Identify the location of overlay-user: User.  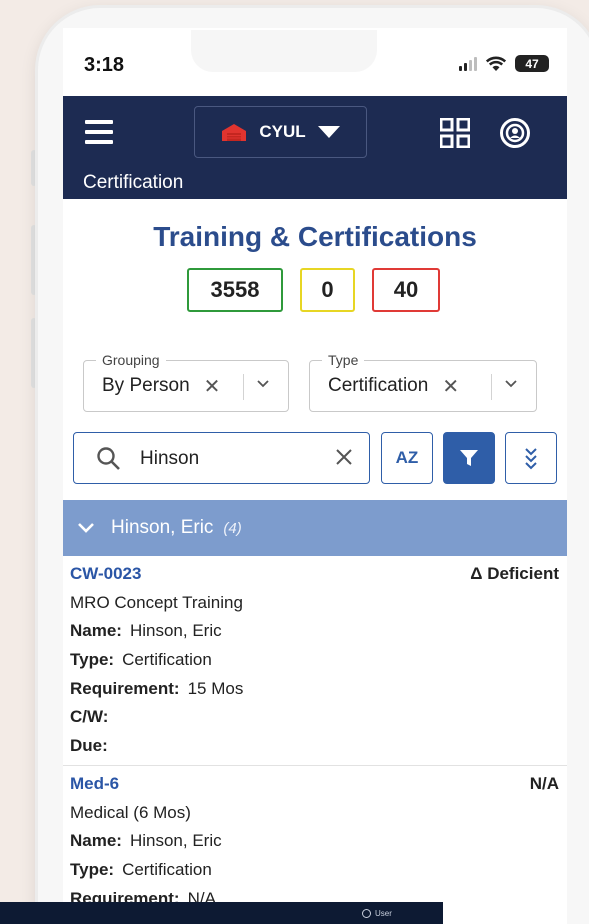
(377, 913).